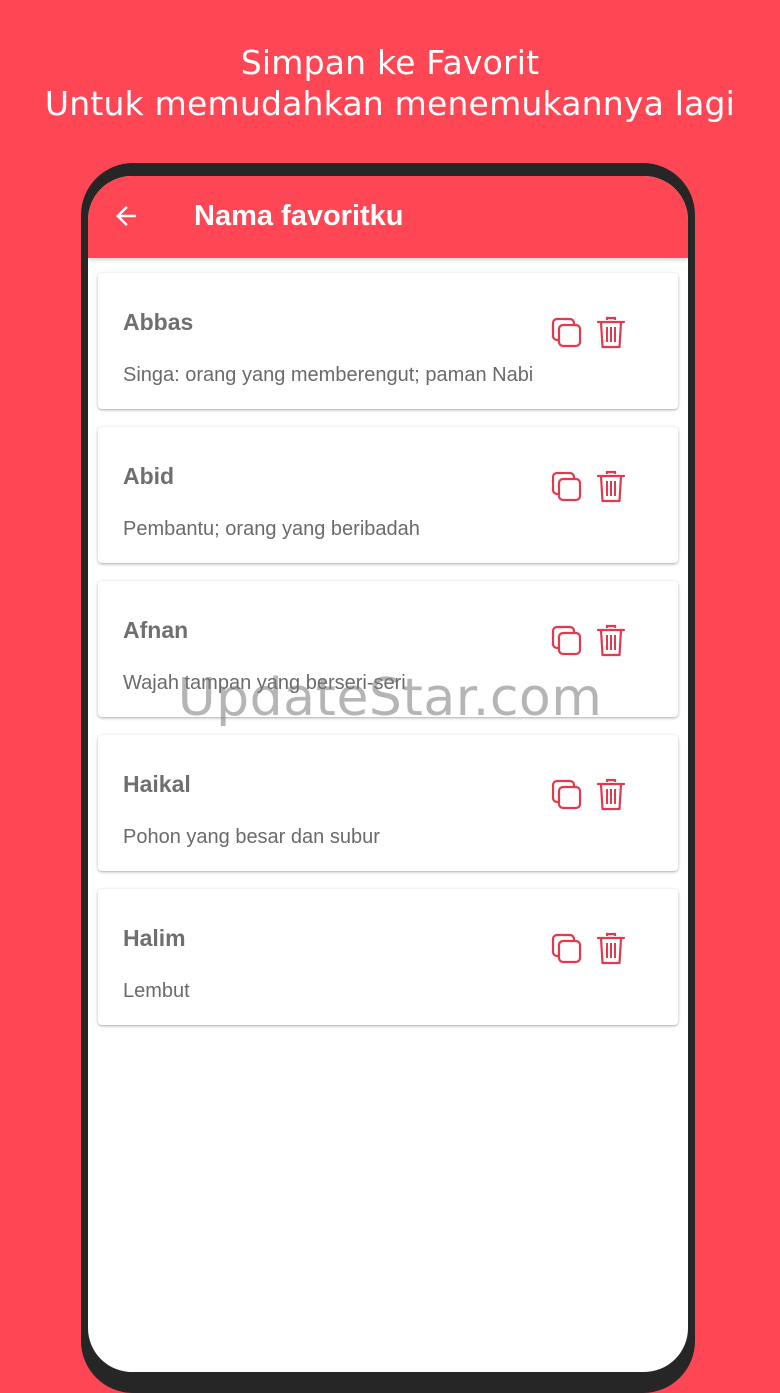  I want to click on favorite-name: Halim, so click(154, 938).